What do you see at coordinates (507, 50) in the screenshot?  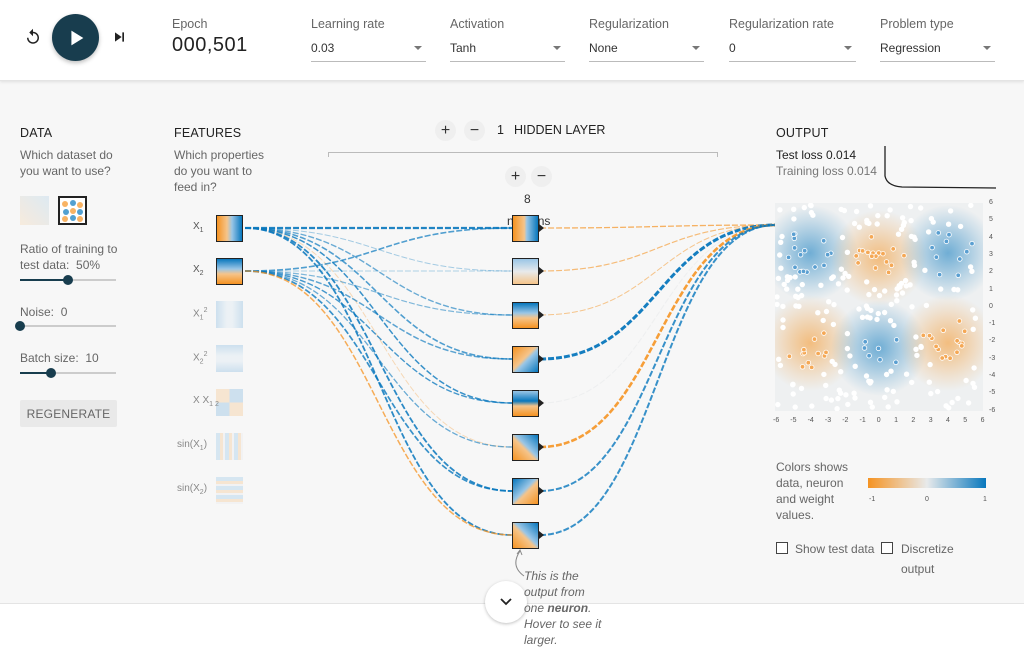 I see `activation-select: Tanh` at bounding box center [507, 50].